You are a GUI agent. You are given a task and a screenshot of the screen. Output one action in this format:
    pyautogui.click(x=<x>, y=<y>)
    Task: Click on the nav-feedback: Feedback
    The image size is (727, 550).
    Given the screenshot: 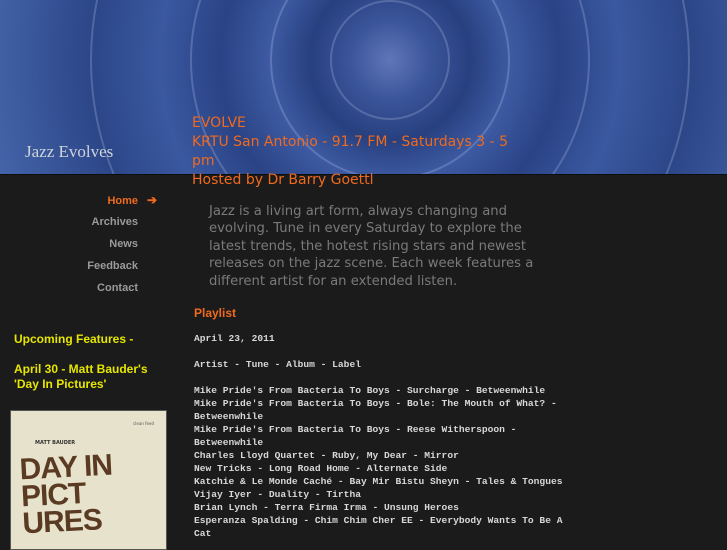 What is the action you would take?
    pyautogui.click(x=80, y=269)
    